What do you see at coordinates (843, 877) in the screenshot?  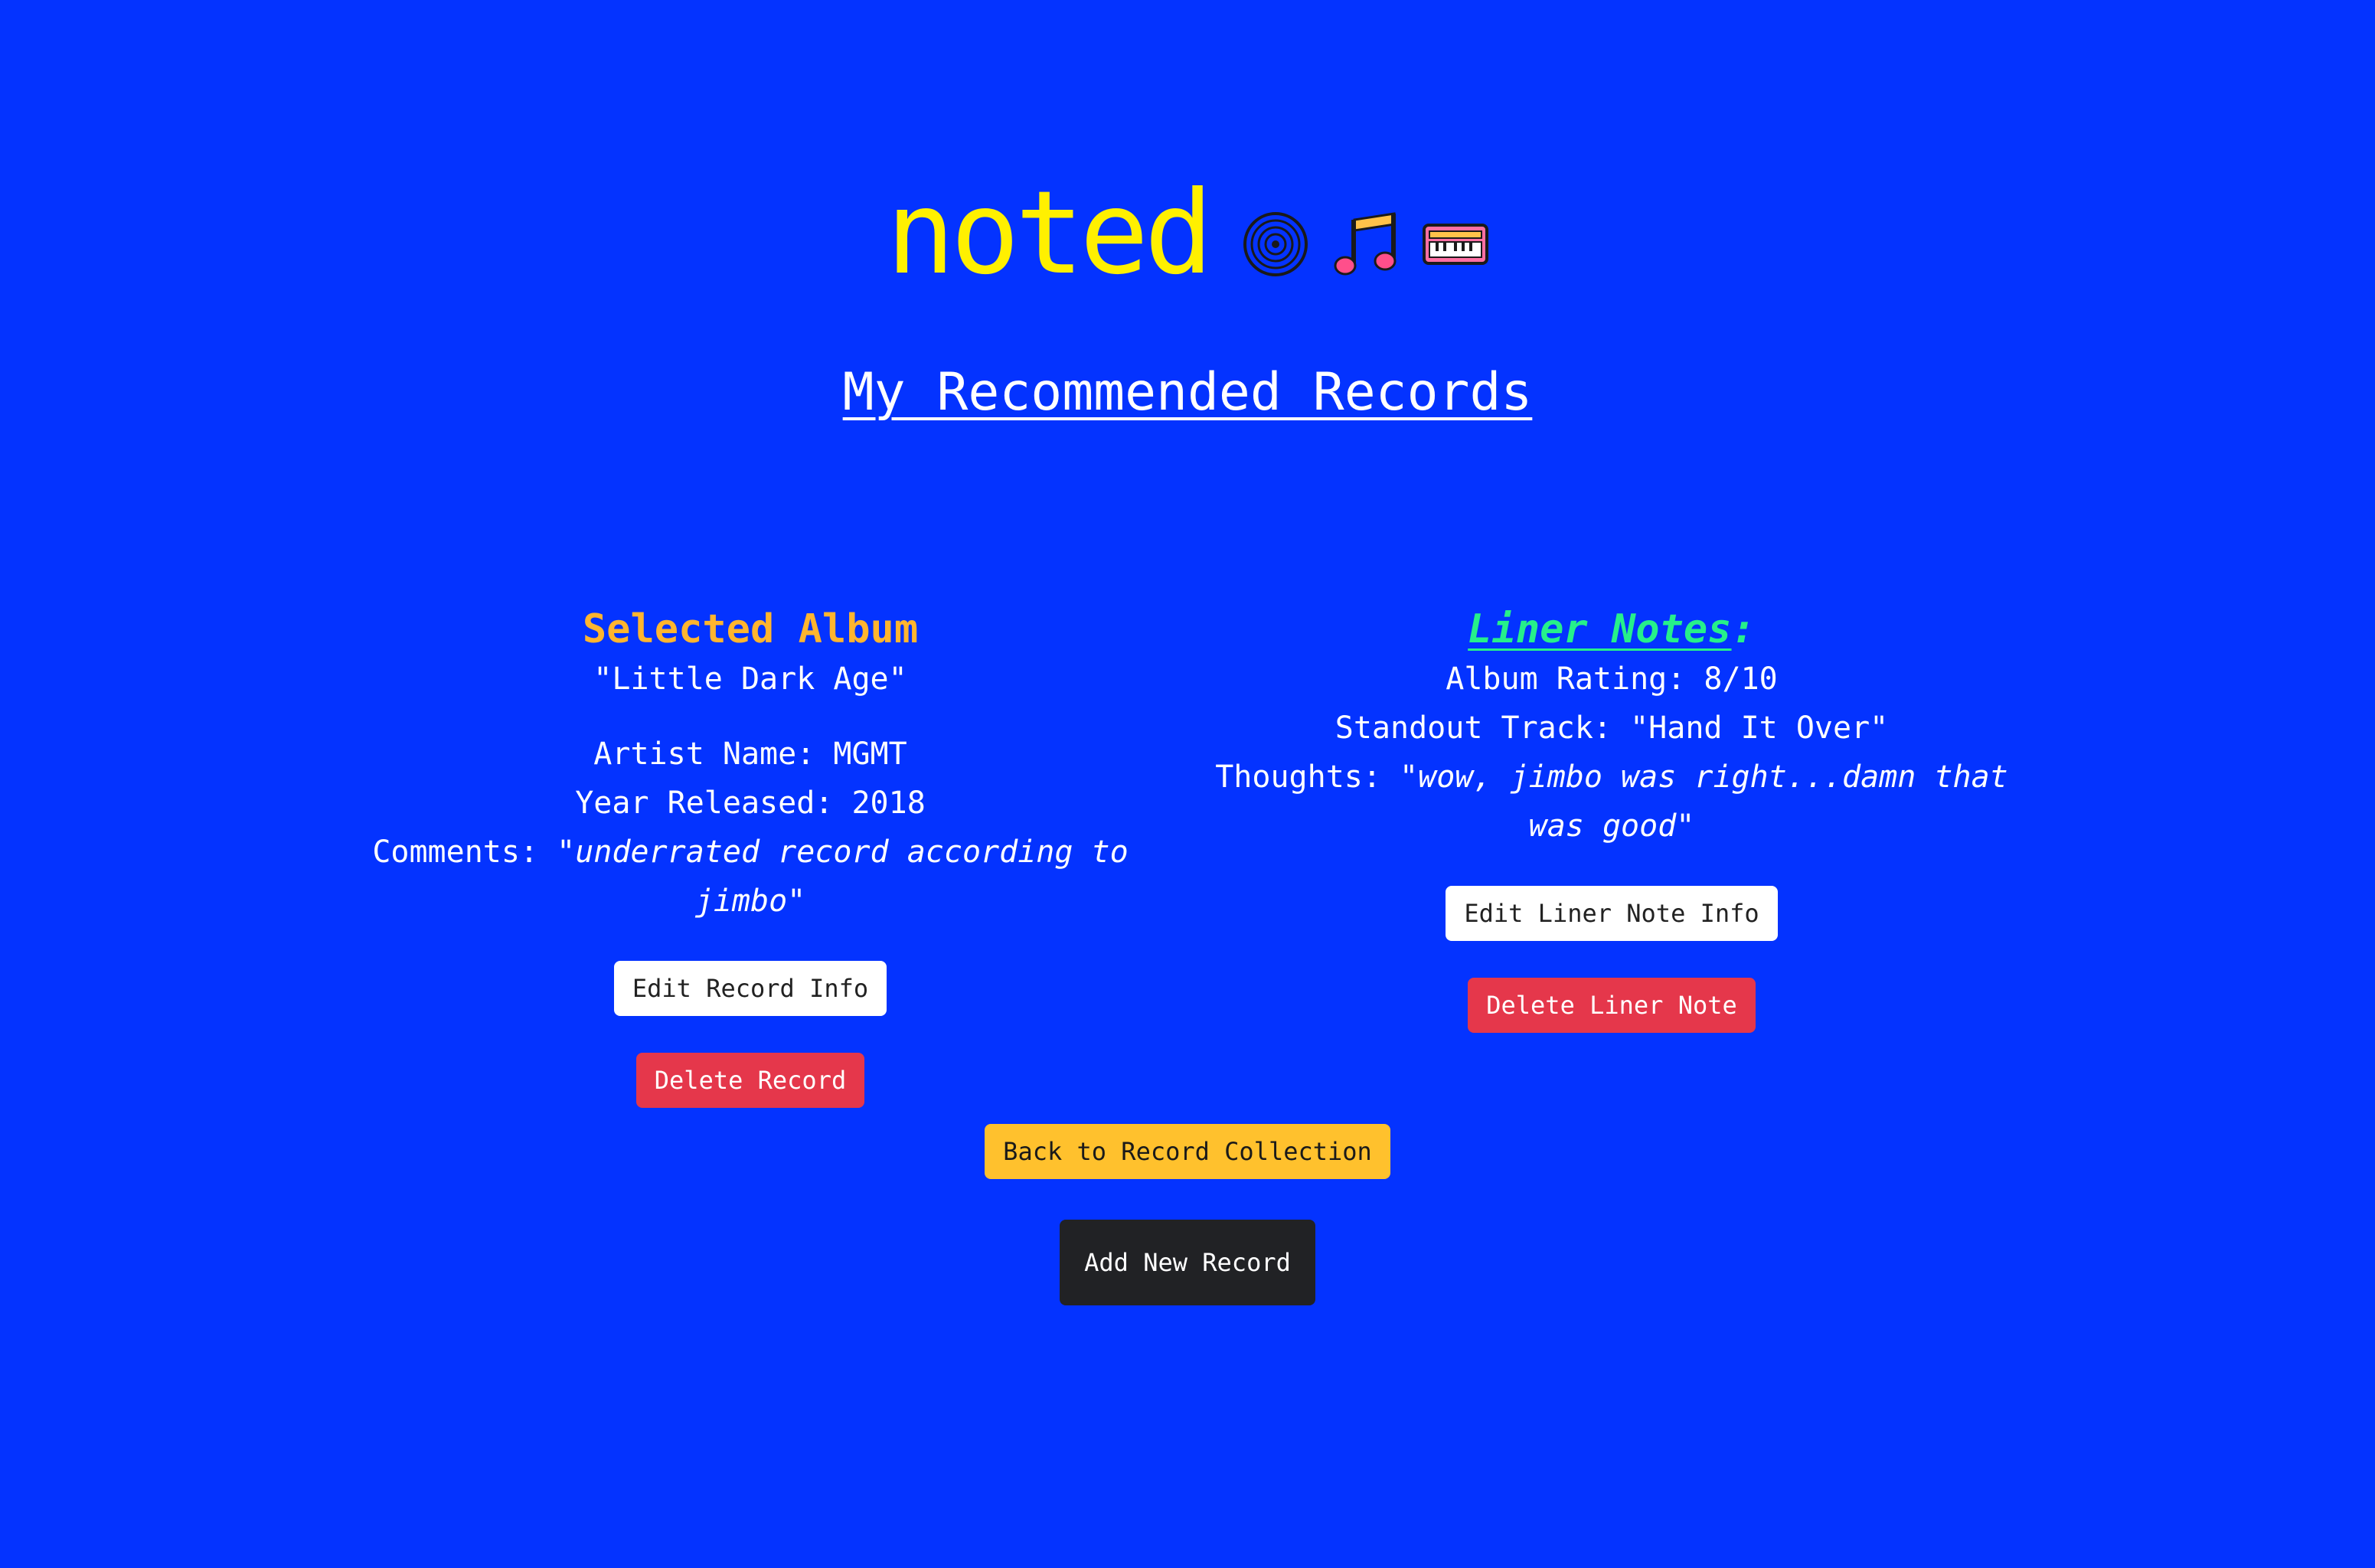 I see `comments-value: "underrated record according to jimbo"` at bounding box center [843, 877].